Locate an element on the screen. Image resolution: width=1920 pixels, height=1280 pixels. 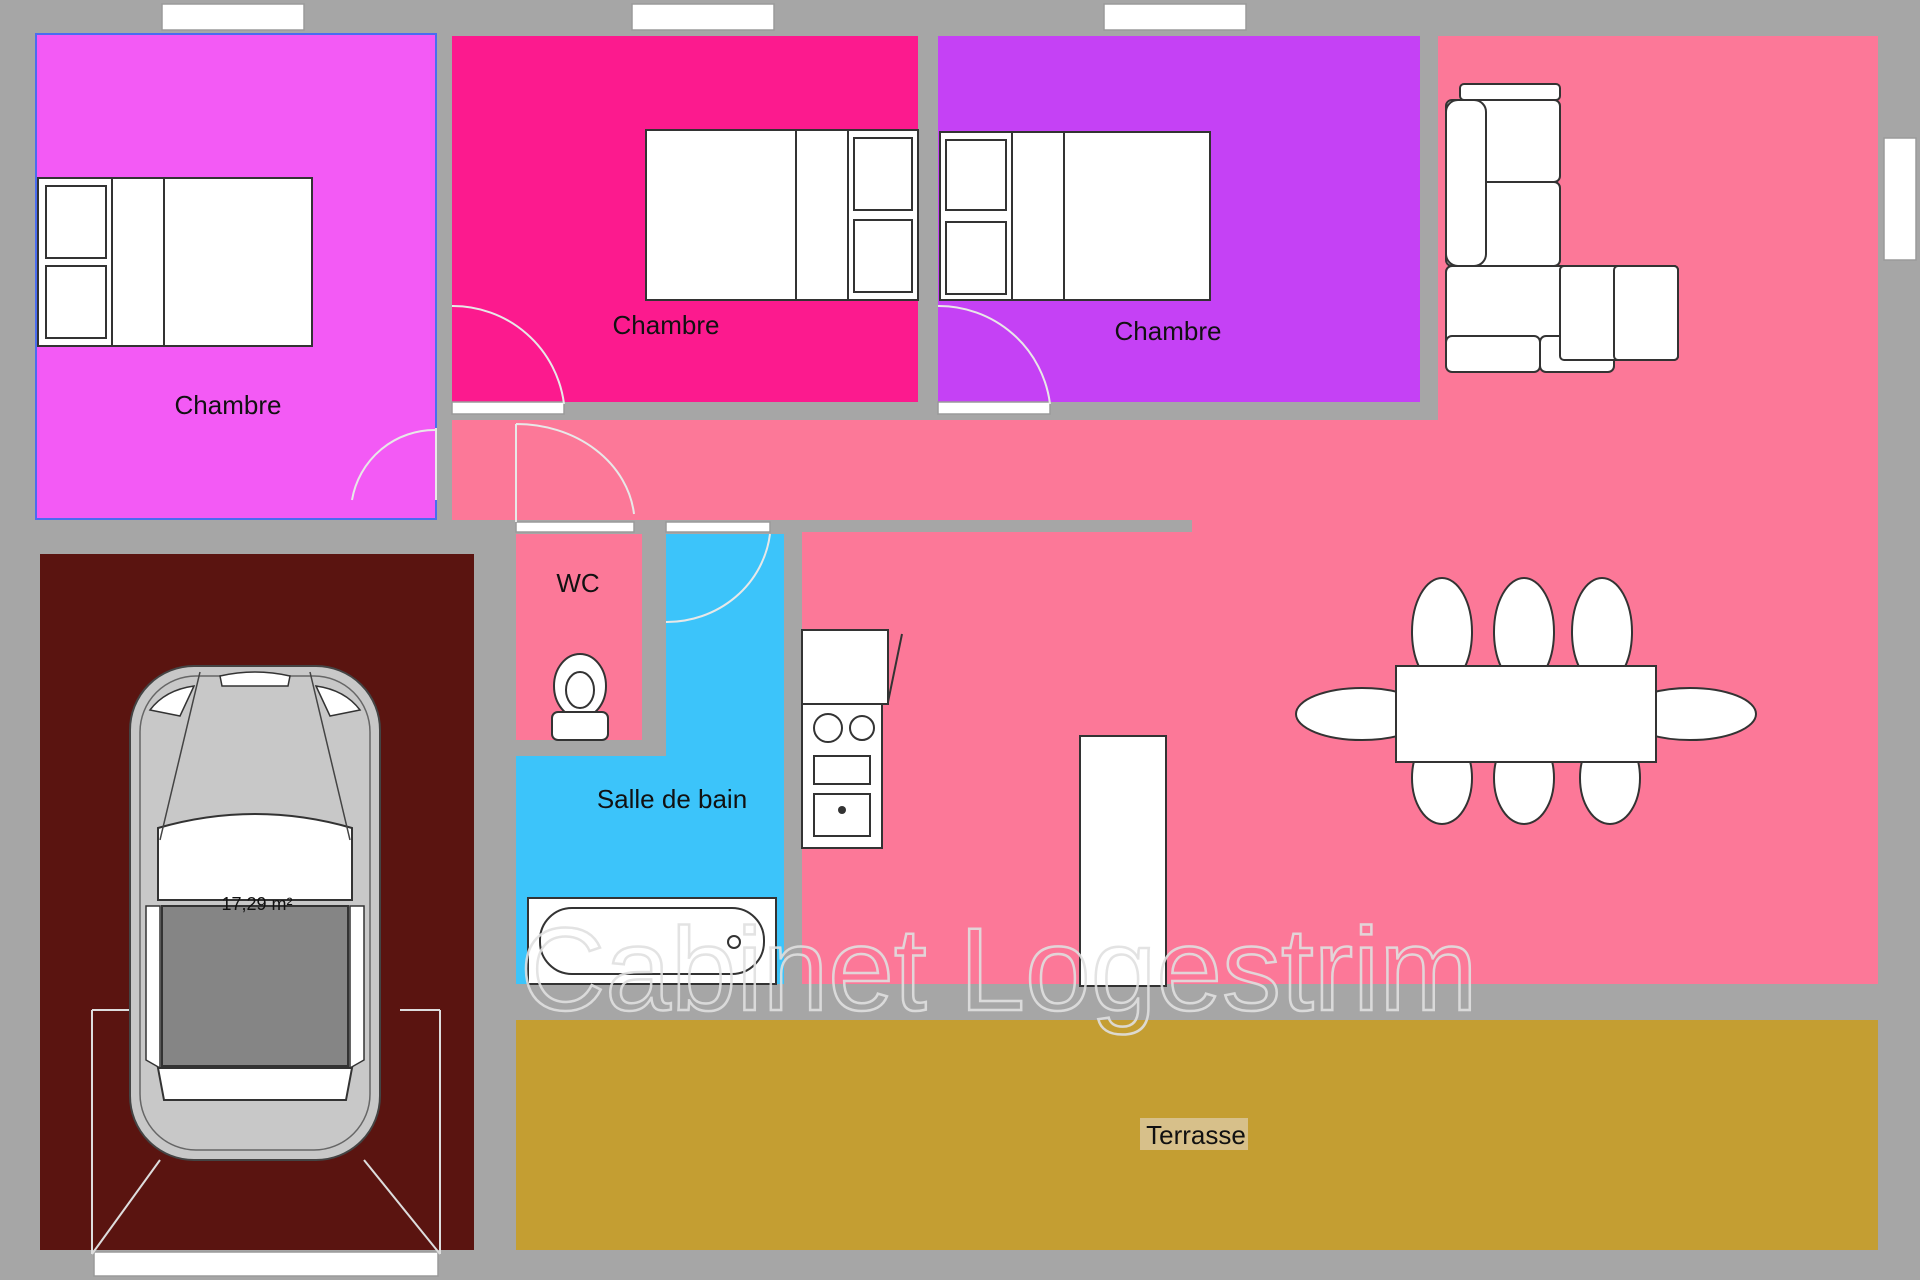
room-label-garage-area: 17,29 m² is located at coordinates (256, 904).